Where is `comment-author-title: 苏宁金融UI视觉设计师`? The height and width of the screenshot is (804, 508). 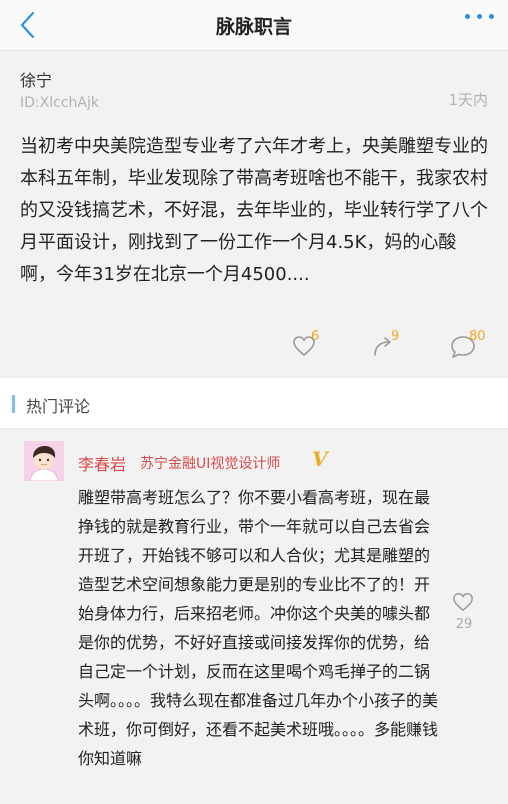 comment-author-title: 苏宁金融UI视觉设计师 is located at coordinates (210, 464).